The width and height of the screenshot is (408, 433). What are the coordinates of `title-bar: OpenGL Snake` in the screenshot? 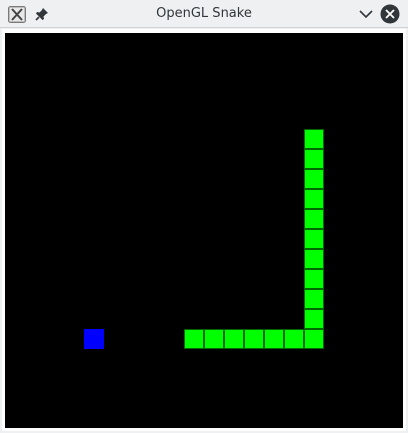 It's located at (204, 14).